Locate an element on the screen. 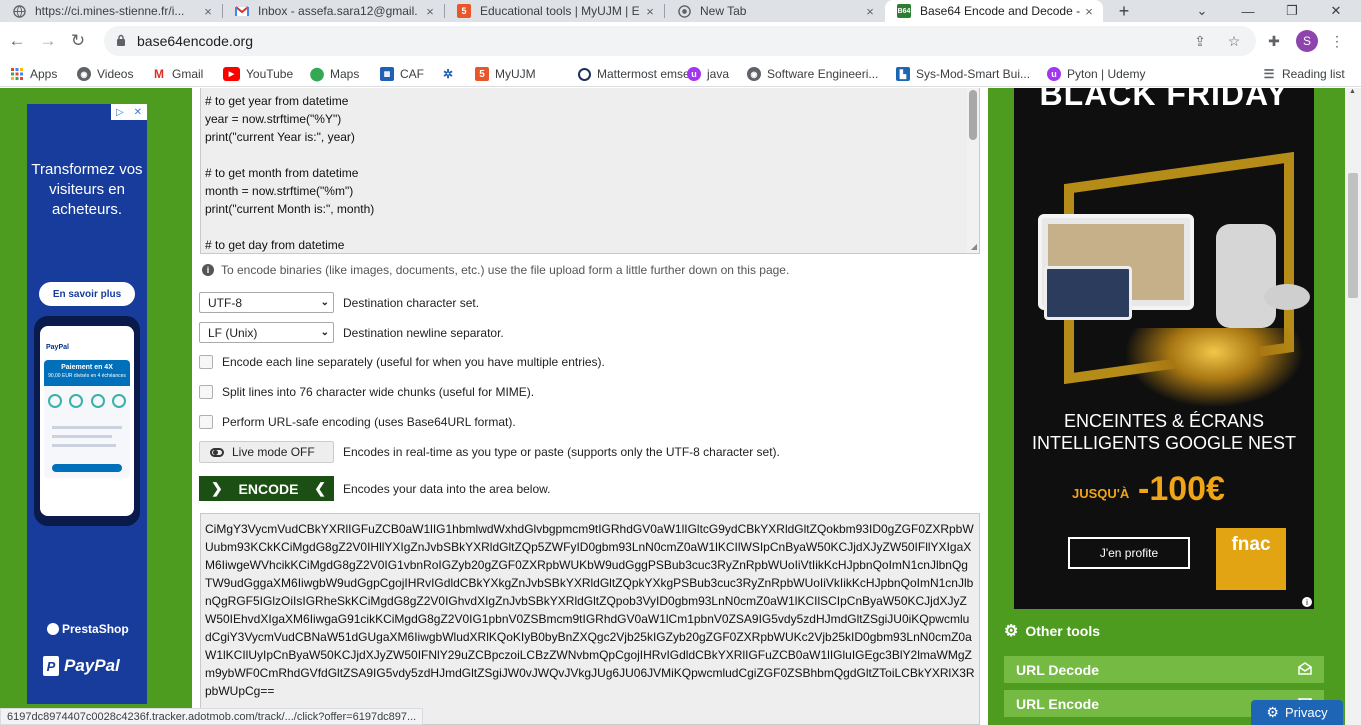 The image size is (1361, 725). star-icon: ☆ is located at coordinates (1234, 41).